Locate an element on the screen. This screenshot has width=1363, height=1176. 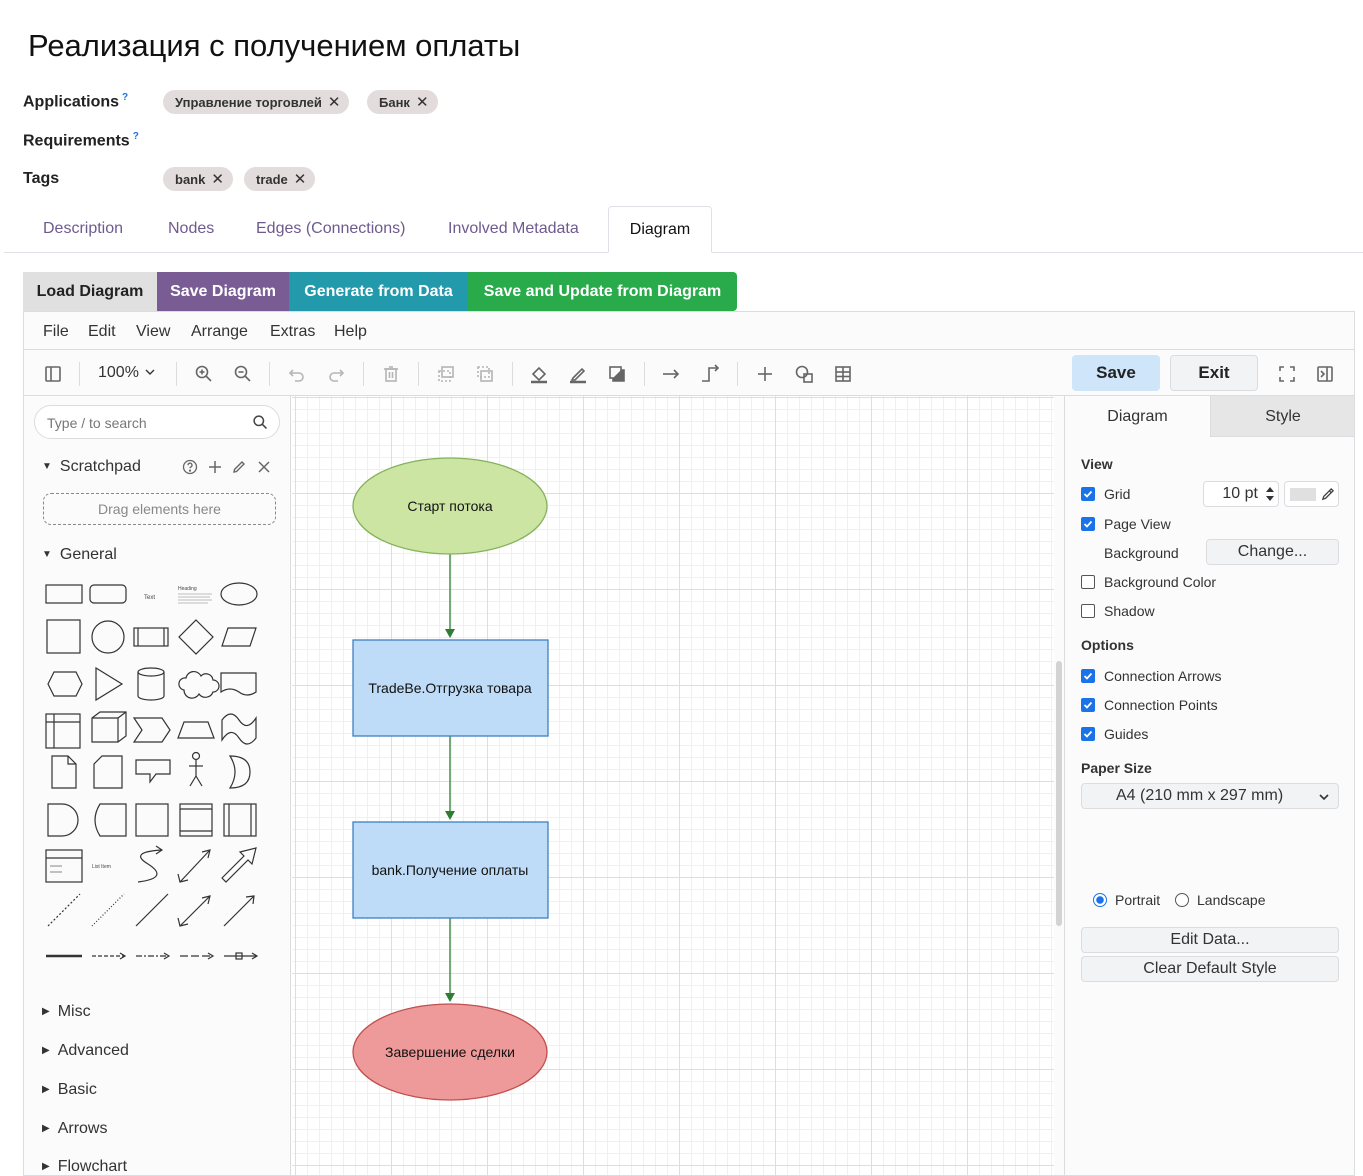
menu-file: File is located at coordinates (56, 332).